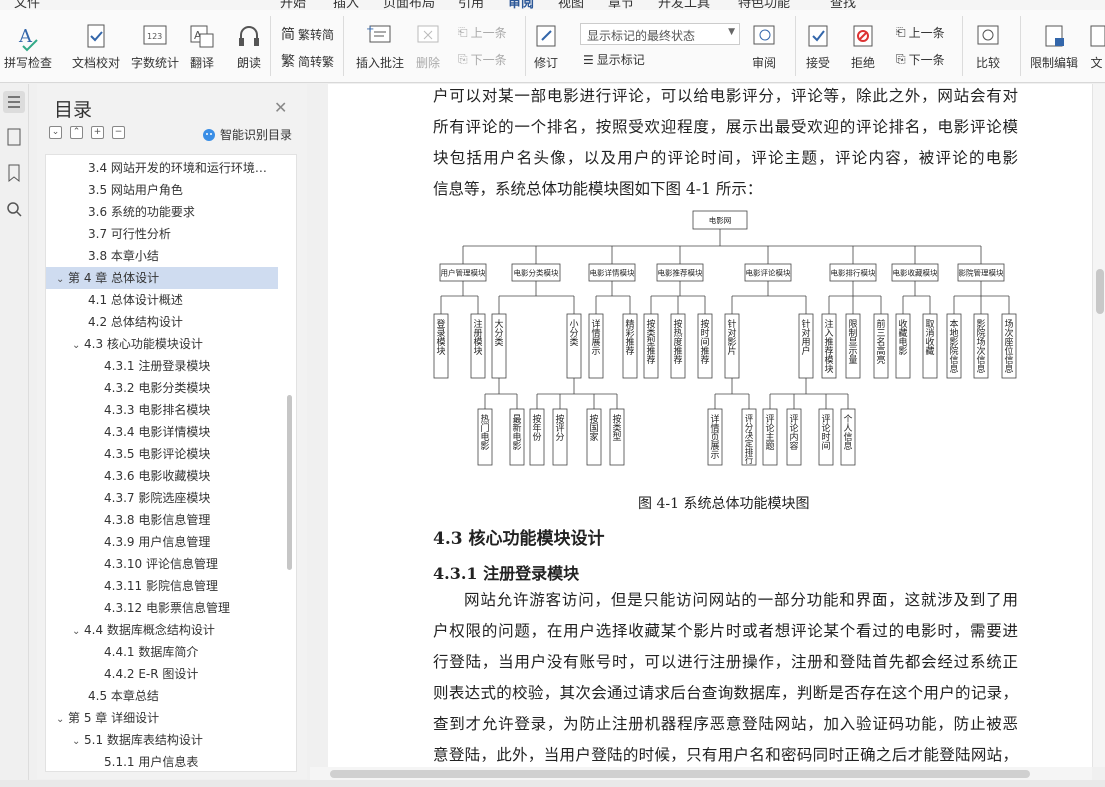 This screenshot has width=1105, height=787. Describe the element at coordinates (151, 762) in the screenshot. I see `toc-item-label: 5.1.1 用户信息表` at that location.